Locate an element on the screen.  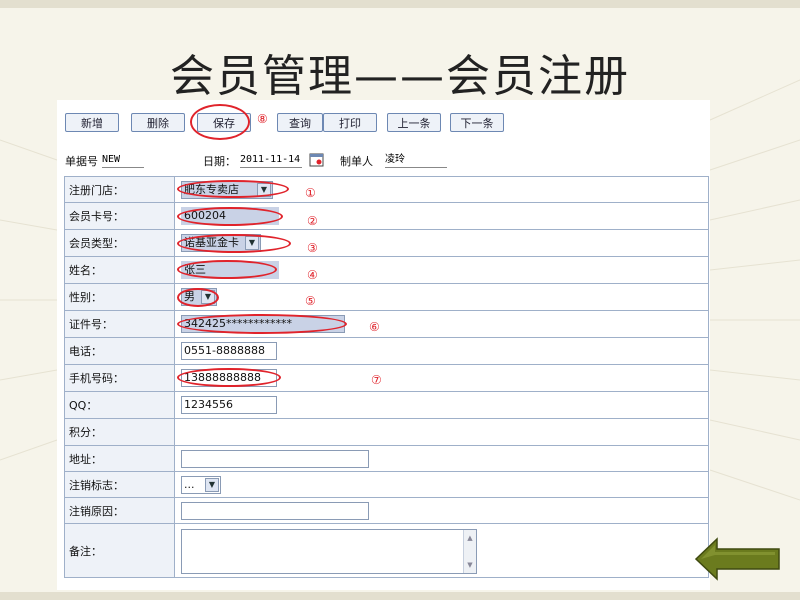
annotation-2: ② is located at coordinates (312, 221).